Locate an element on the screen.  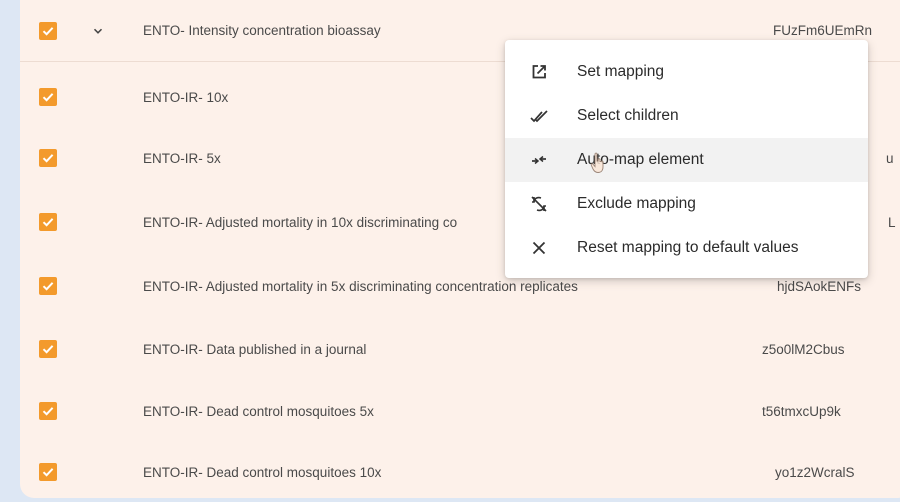
row-id: L is located at coordinates (892, 222).